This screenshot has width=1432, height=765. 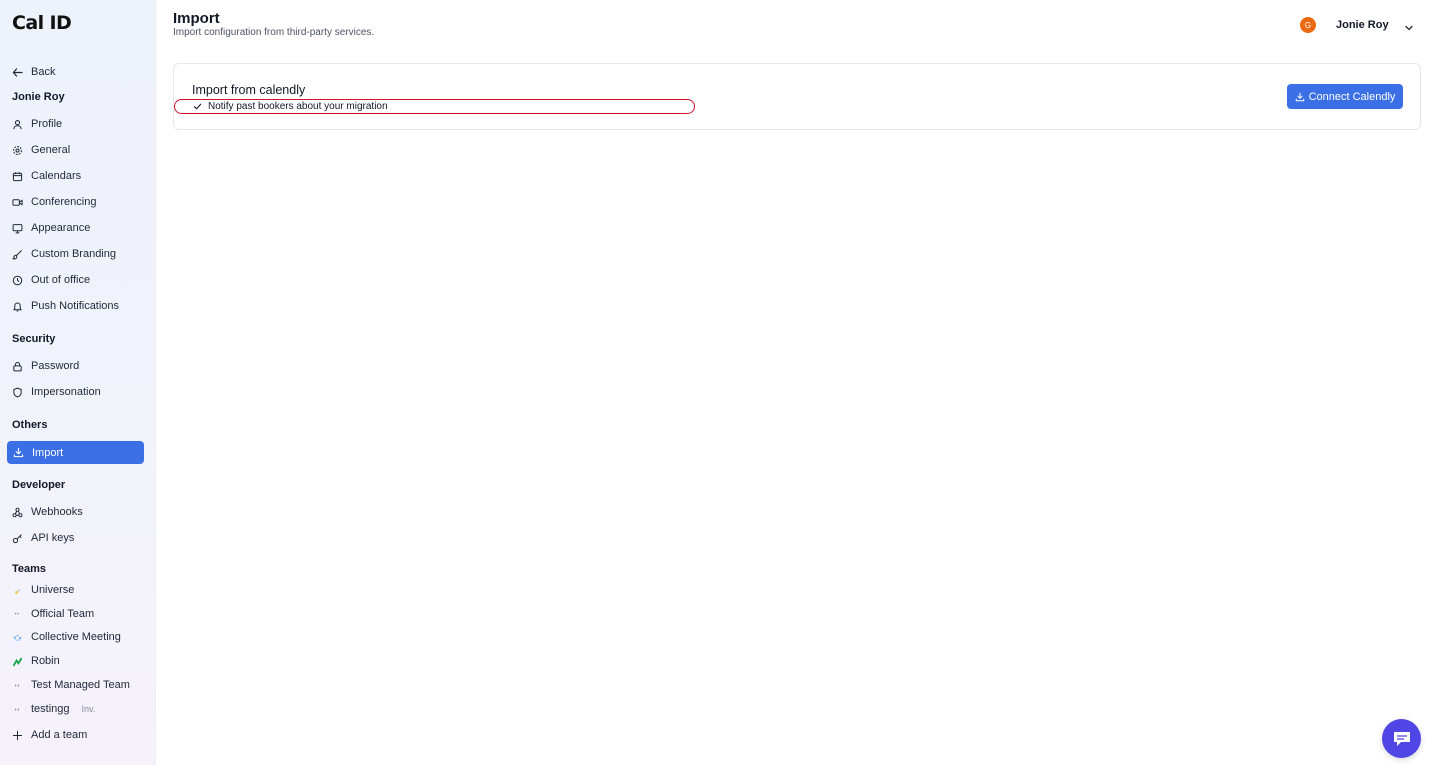 What do you see at coordinates (64, 202) in the screenshot?
I see `sidebar-item-label: Conferencing` at bounding box center [64, 202].